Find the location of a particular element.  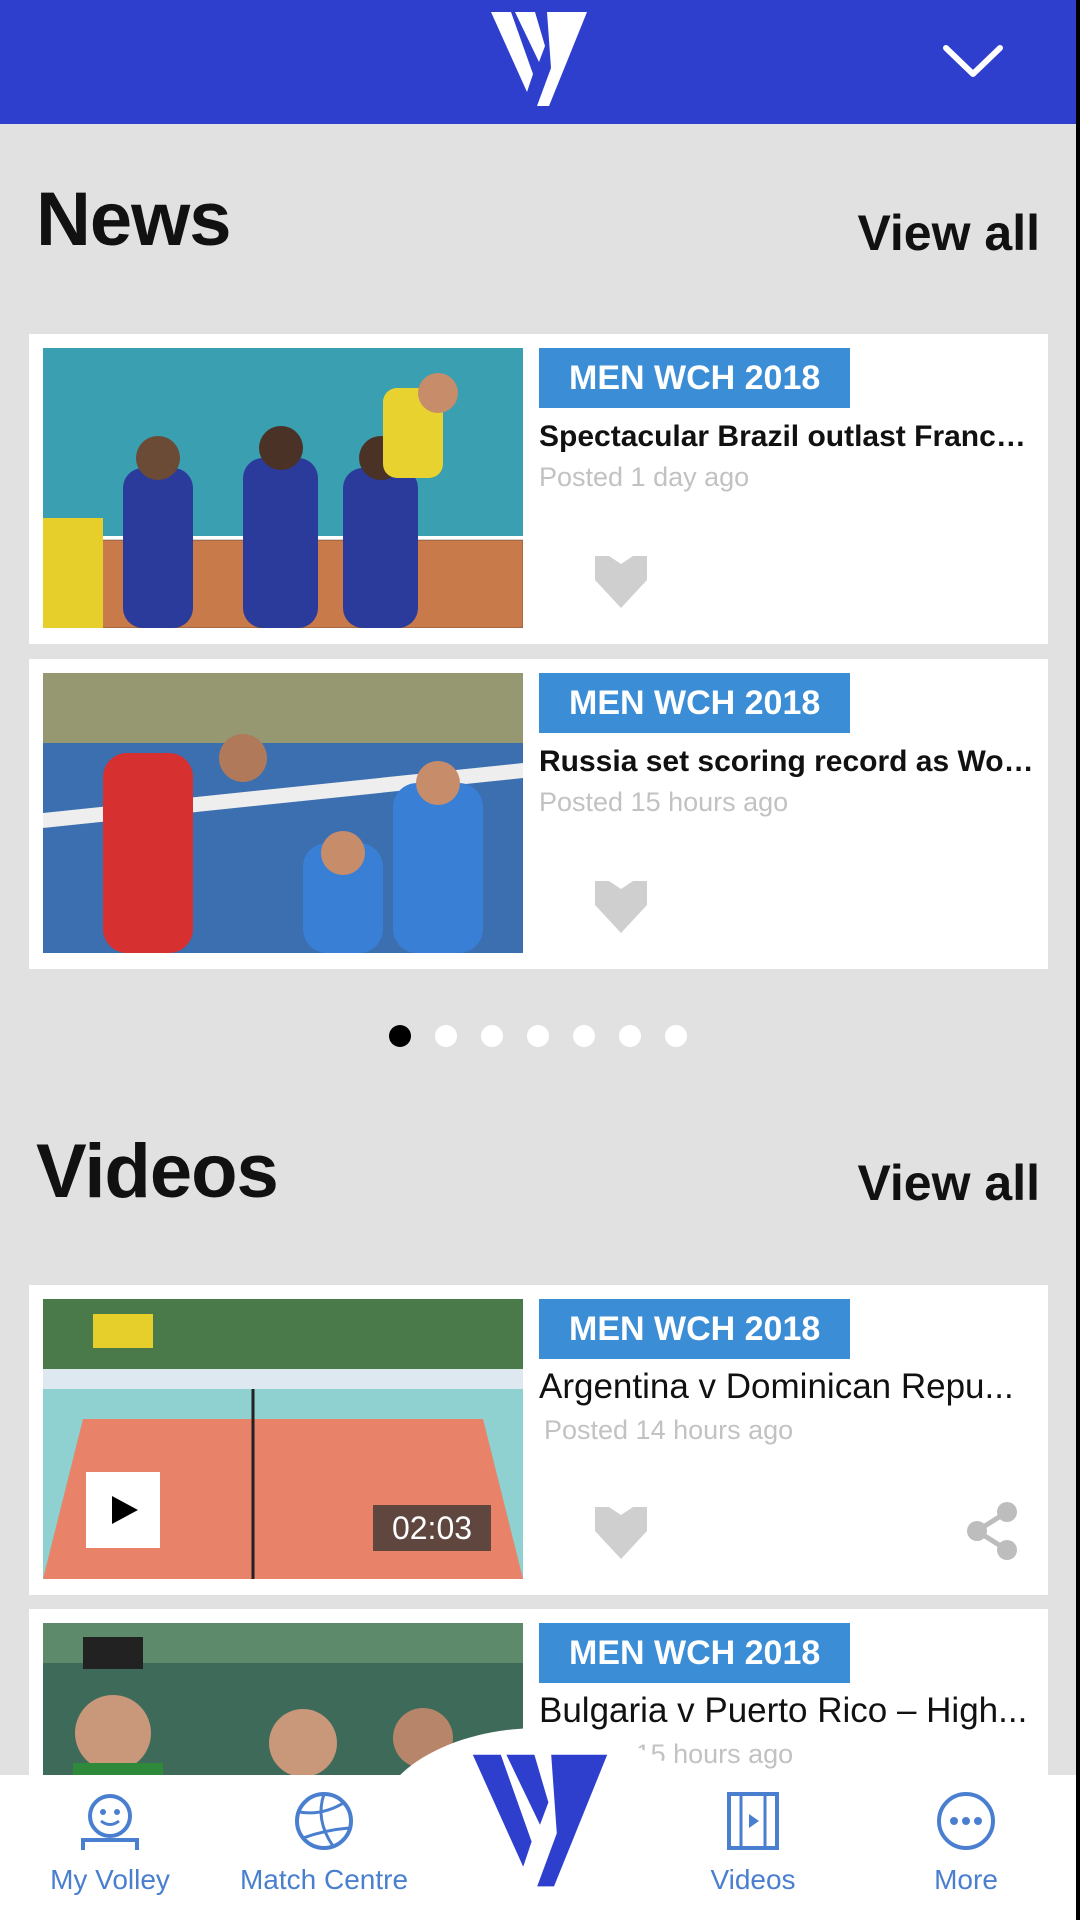

news-pager-dots is located at coordinates (540, 1037).